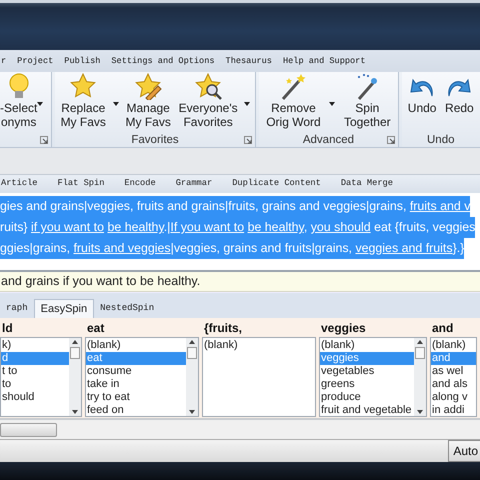  Describe the element at coordinates (148, 102) in the screenshot. I see `ribbon-button: Manage My Favs` at that location.